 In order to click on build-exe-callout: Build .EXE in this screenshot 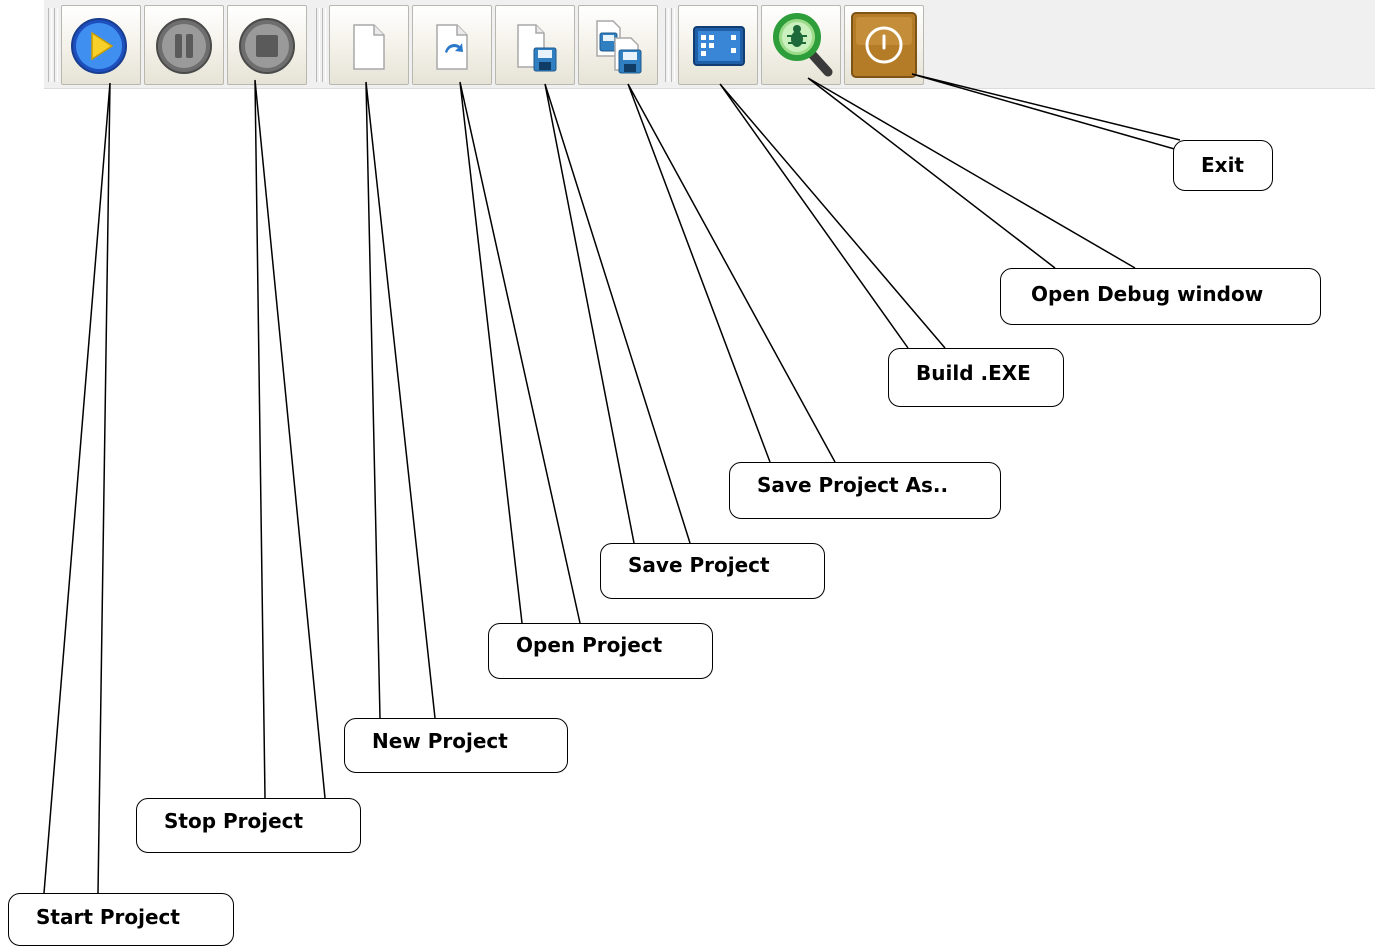, I will do `click(976, 377)`.